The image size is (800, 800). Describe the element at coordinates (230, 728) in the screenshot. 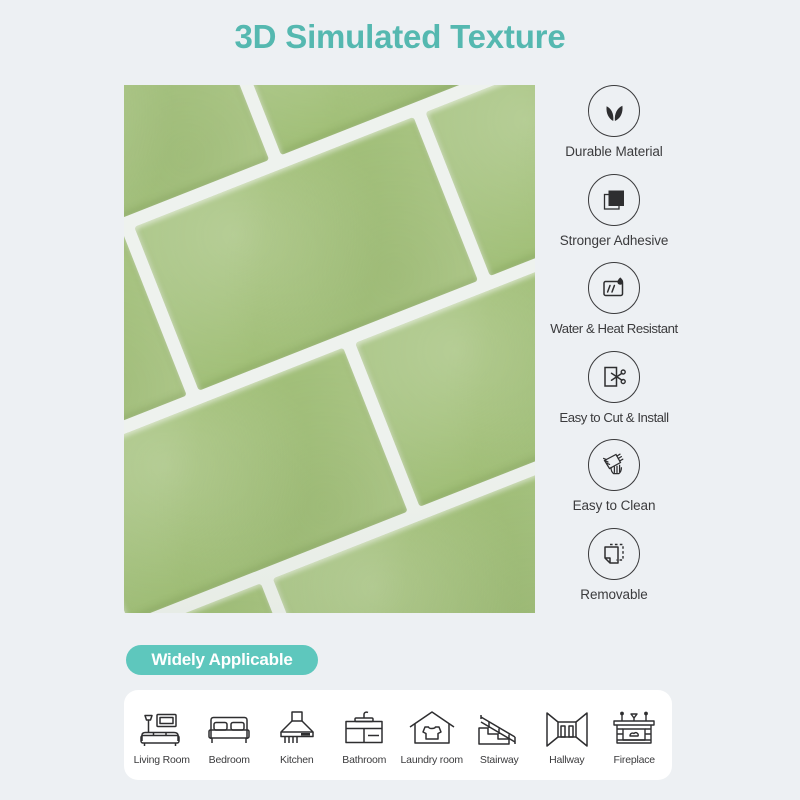

I see `bed-icon` at that location.